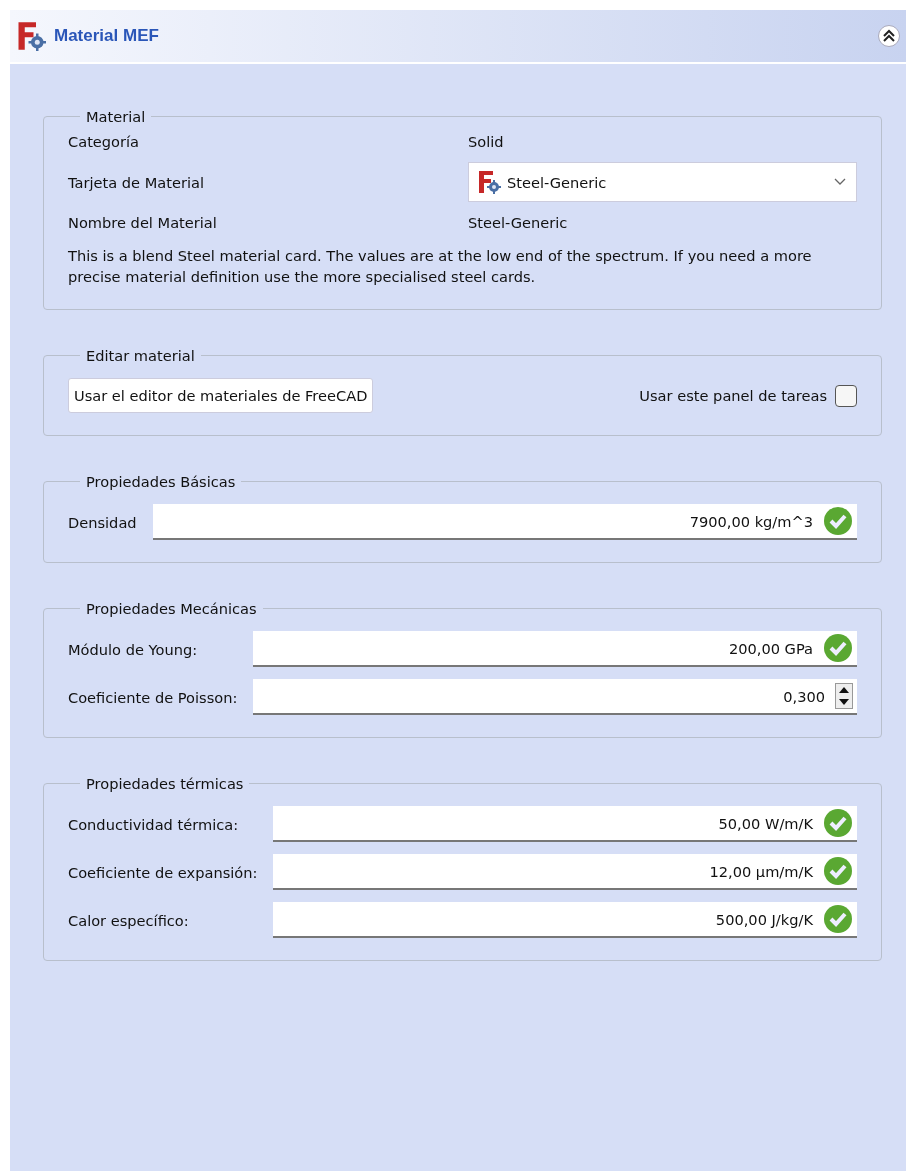  Describe the element at coordinates (104, 141) in the screenshot. I see `property-label: Categoría` at that location.